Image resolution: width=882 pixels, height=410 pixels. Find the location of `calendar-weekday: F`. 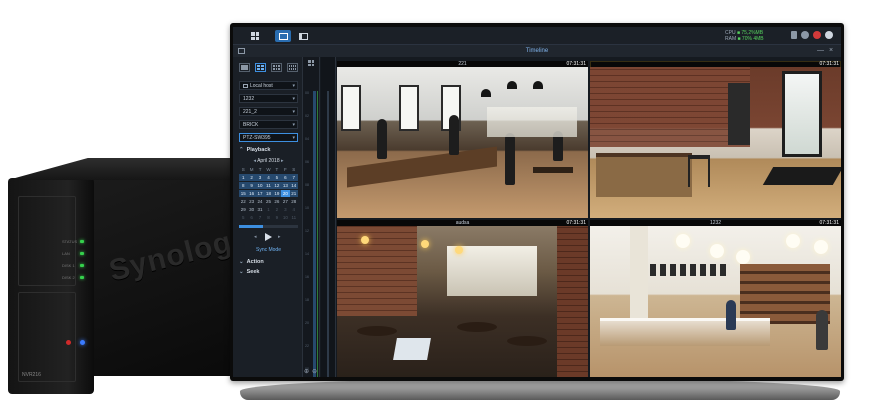

calendar-weekday: F is located at coordinates (285, 169).